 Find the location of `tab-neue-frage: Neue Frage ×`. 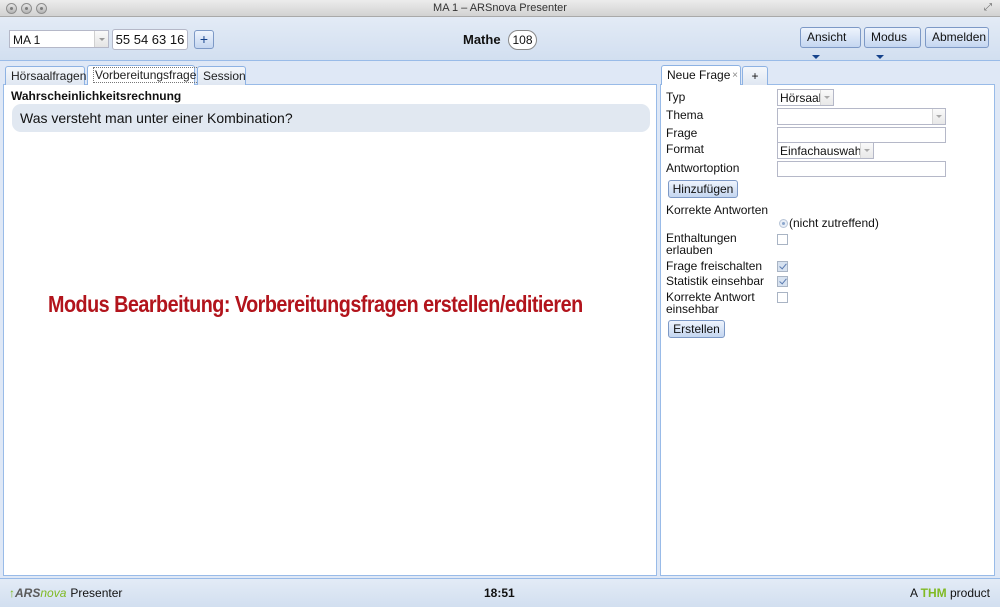

tab-neue-frage: Neue Frage × is located at coordinates (701, 75).